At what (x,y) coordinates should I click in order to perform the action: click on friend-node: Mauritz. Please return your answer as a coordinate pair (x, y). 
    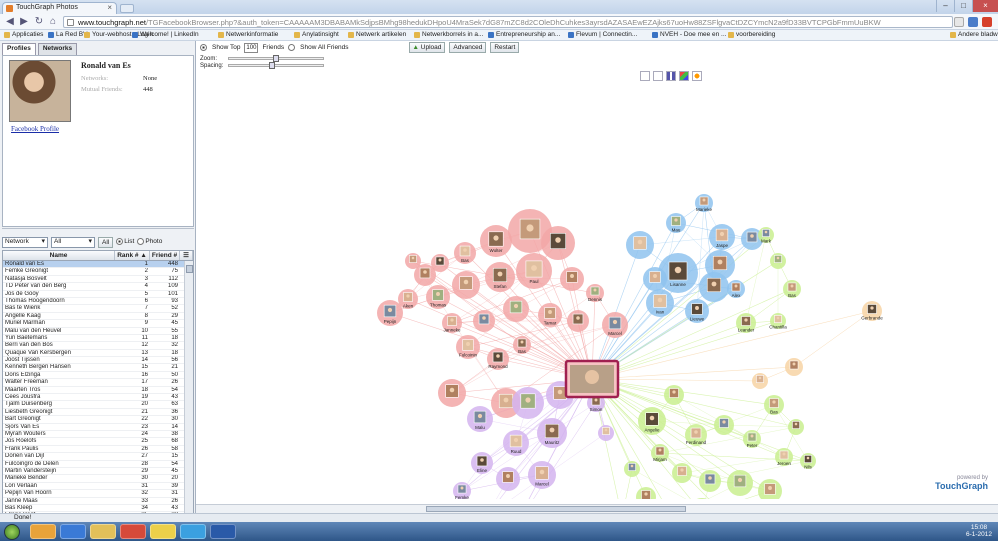
    Looking at the image, I should click on (552, 433).